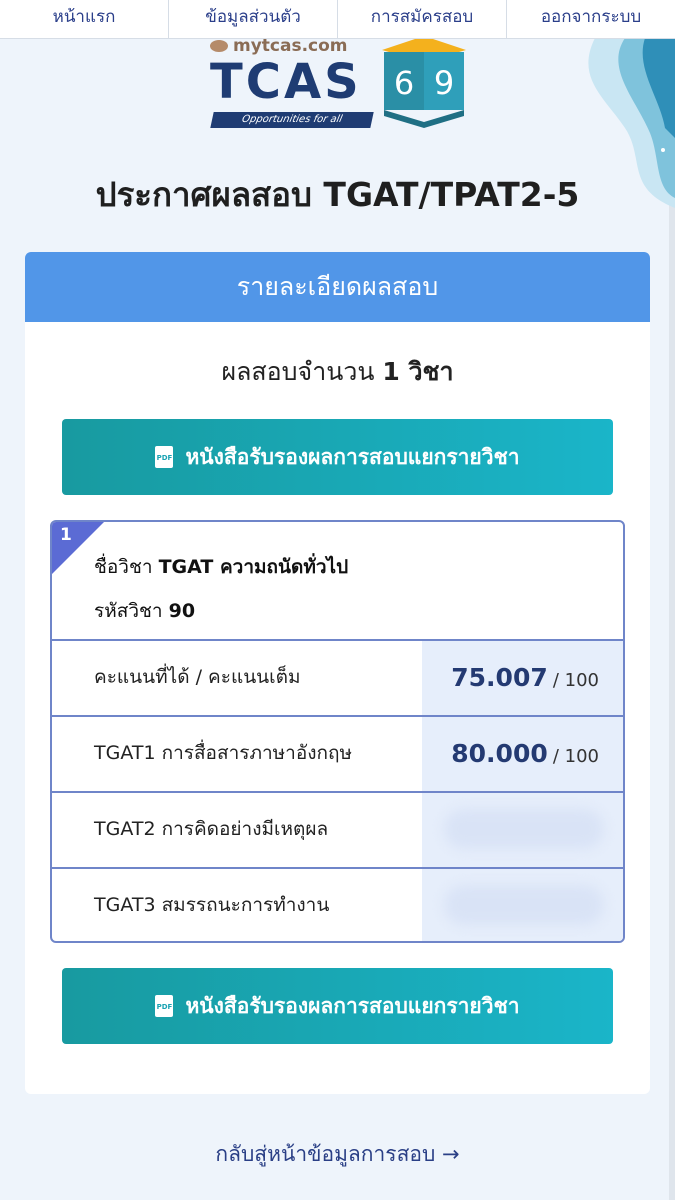 Image resolution: width=675 pixels, height=1200 pixels. Describe the element at coordinates (212, 905) in the screenshot. I see `score-label: TGAT3 สมรรถนะการทำงาน` at that location.